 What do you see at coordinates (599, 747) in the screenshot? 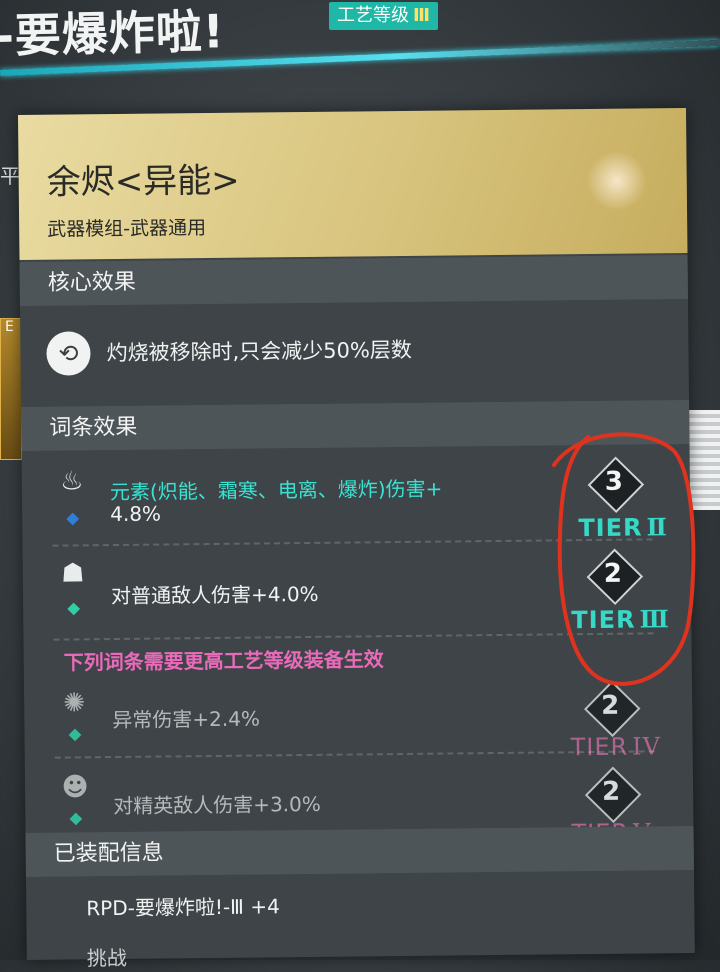
I see `tier-word: TIER` at bounding box center [599, 747].